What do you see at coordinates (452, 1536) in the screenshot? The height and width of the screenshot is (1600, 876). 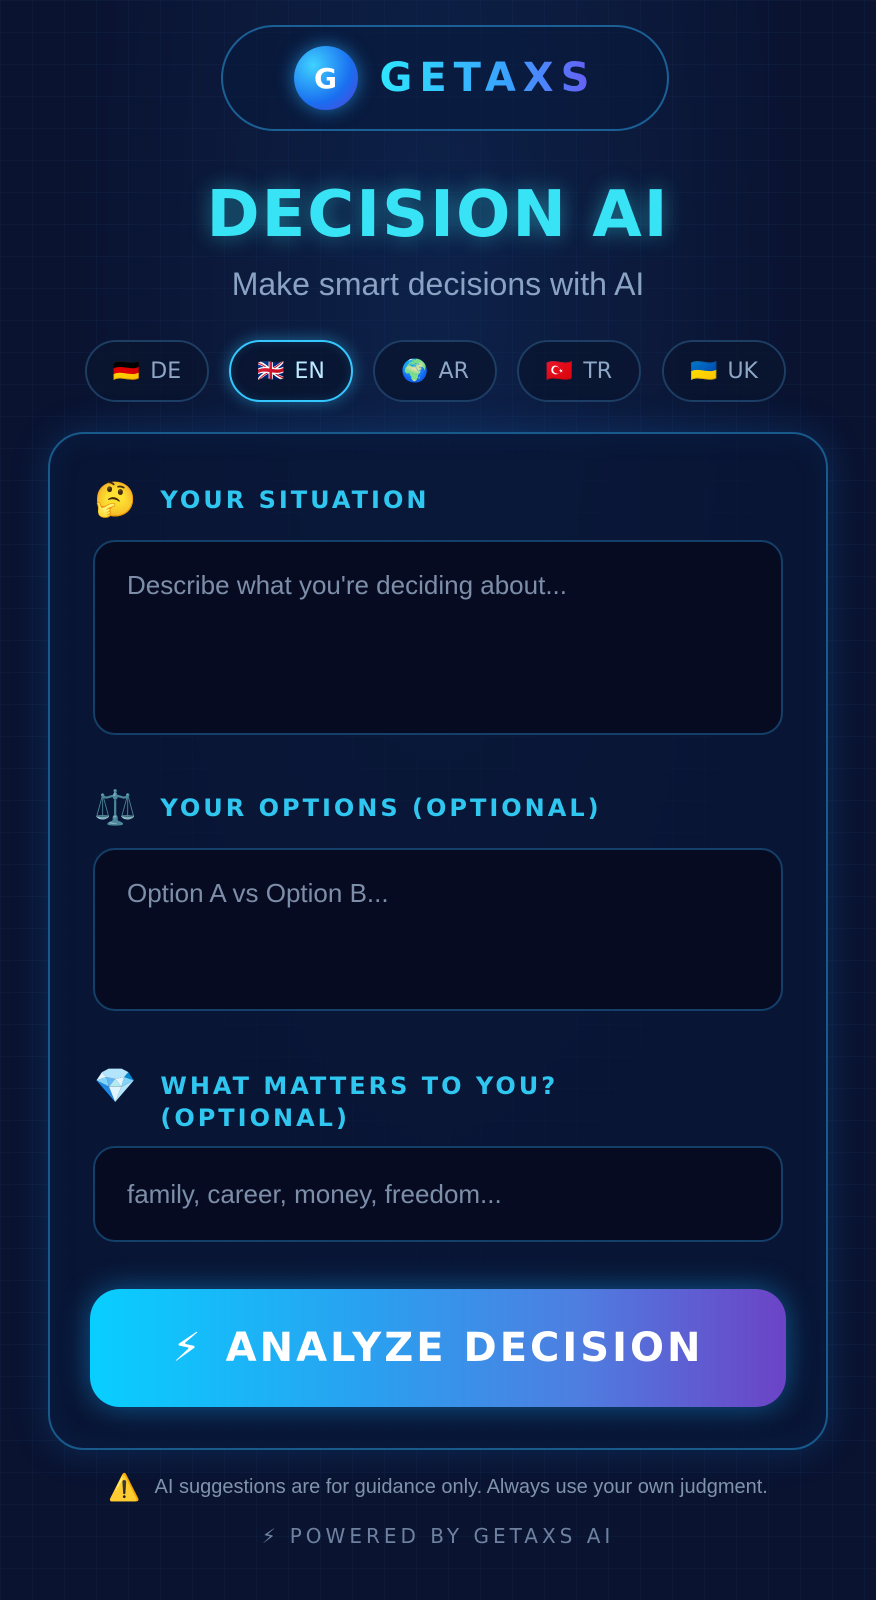 I see `powered-by-text: POWERED BY GETAXS AI` at bounding box center [452, 1536].